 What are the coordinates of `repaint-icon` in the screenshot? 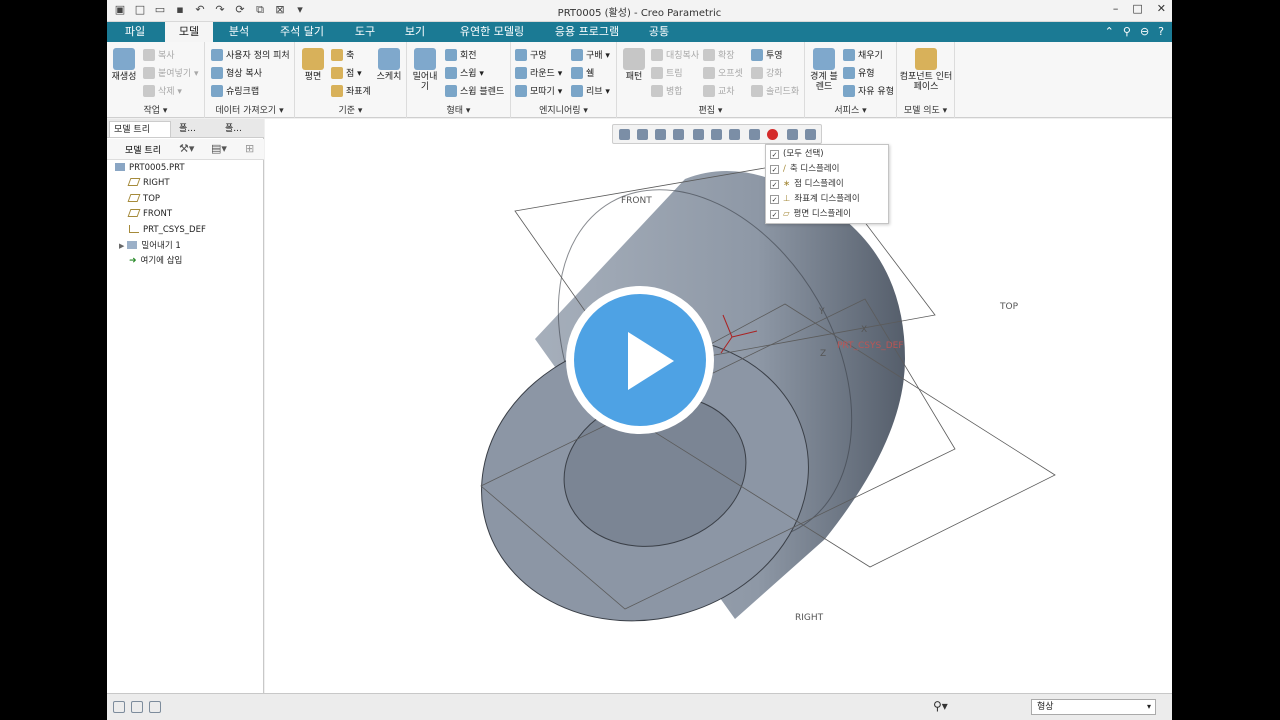 It's located at (678, 134).